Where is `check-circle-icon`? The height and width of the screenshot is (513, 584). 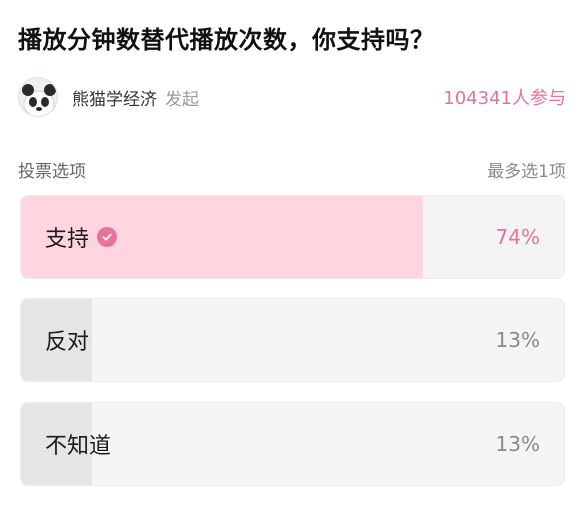
check-circle-icon is located at coordinates (107, 237).